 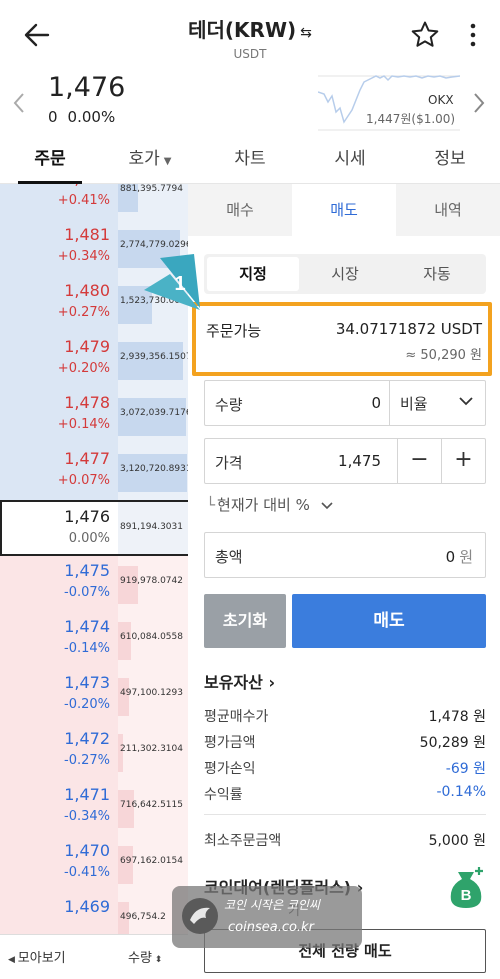 I want to click on holding-valuation: 평가금액 50,289 원, so click(x=345, y=743).